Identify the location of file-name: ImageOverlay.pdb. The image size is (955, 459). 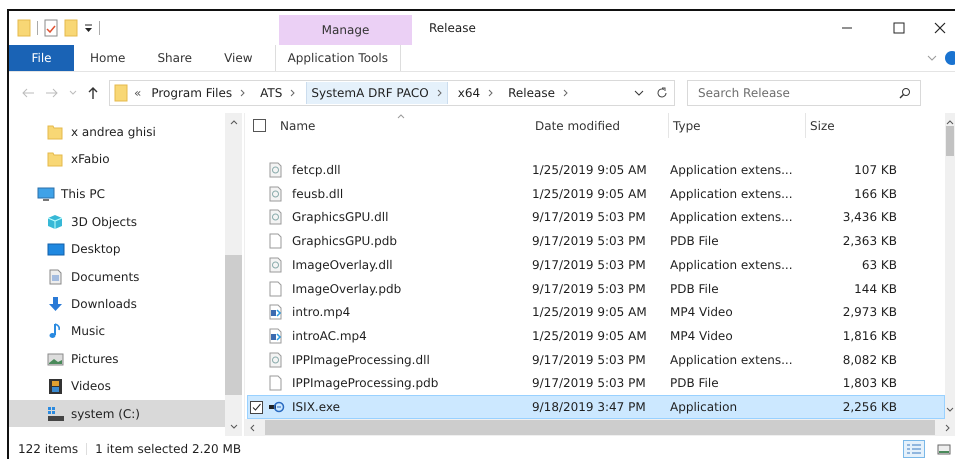
(347, 289).